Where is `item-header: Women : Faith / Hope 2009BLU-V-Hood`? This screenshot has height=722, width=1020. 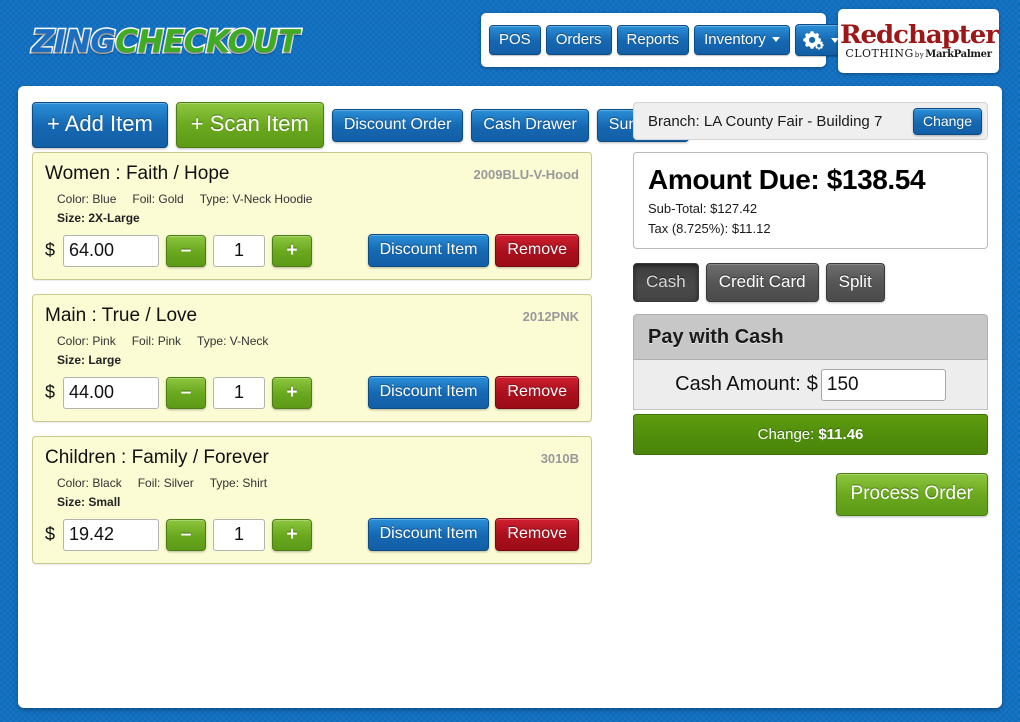 item-header: Women : Faith / Hope 2009BLU-V-Hood is located at coordinates (312, 174).